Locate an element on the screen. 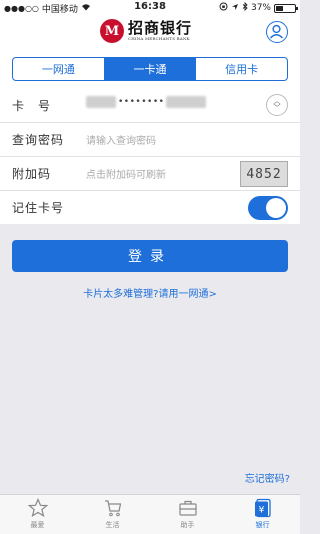 This screenshot has width=320, height=534. nav-label: 生活 is located at coordinates (112, 525).